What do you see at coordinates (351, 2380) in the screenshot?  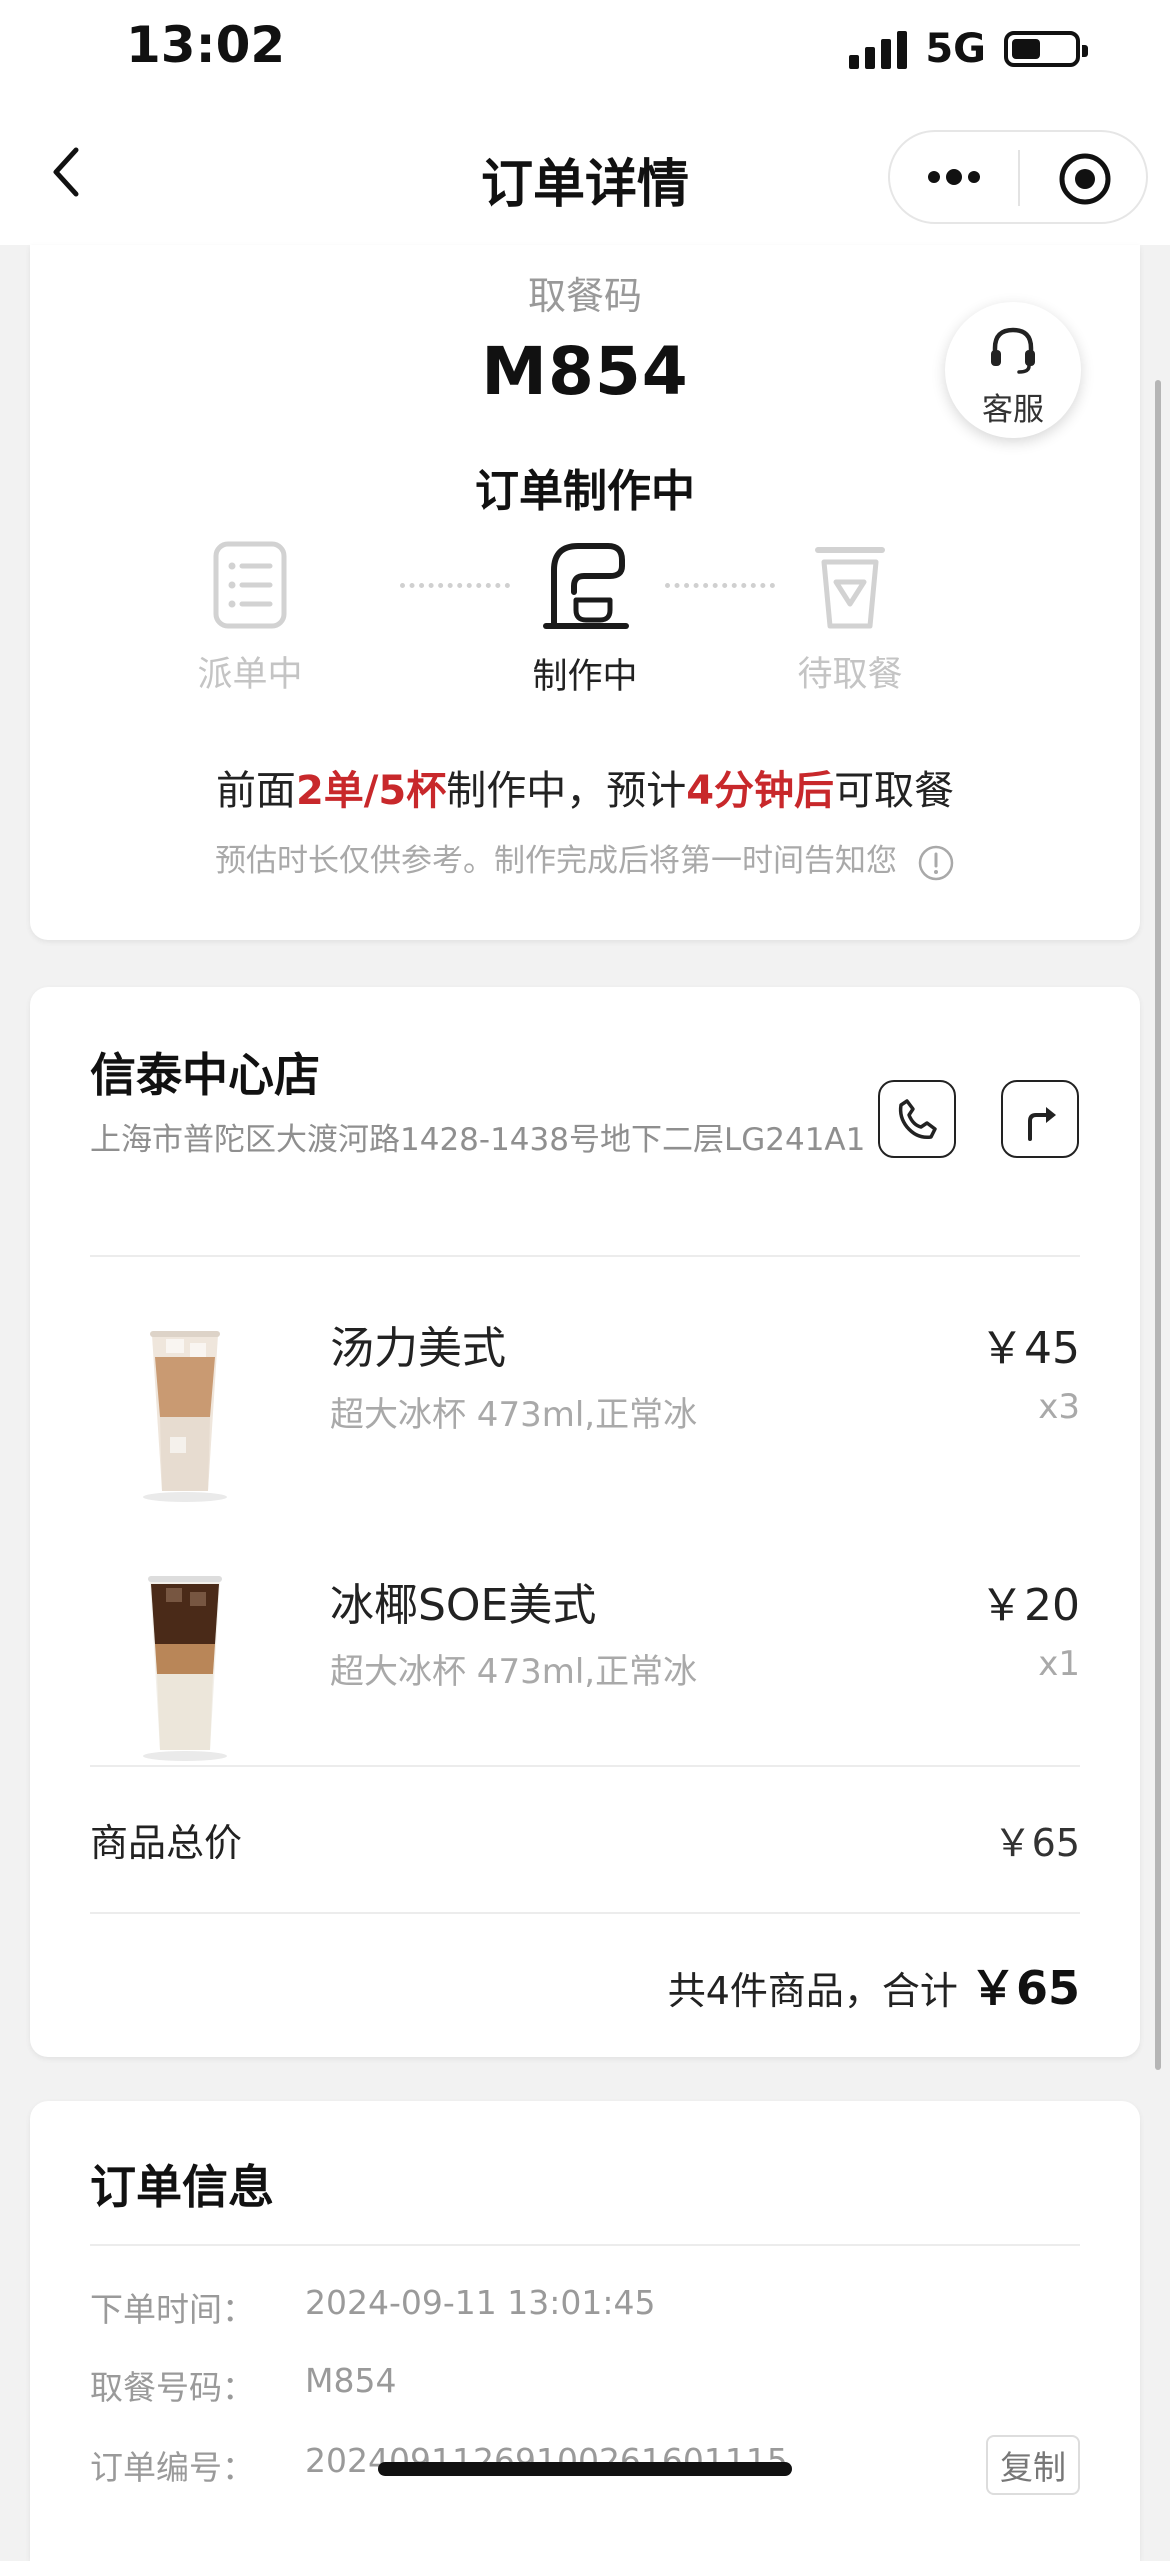 I see `info-value: M854` at bounding box center [351, 2380].